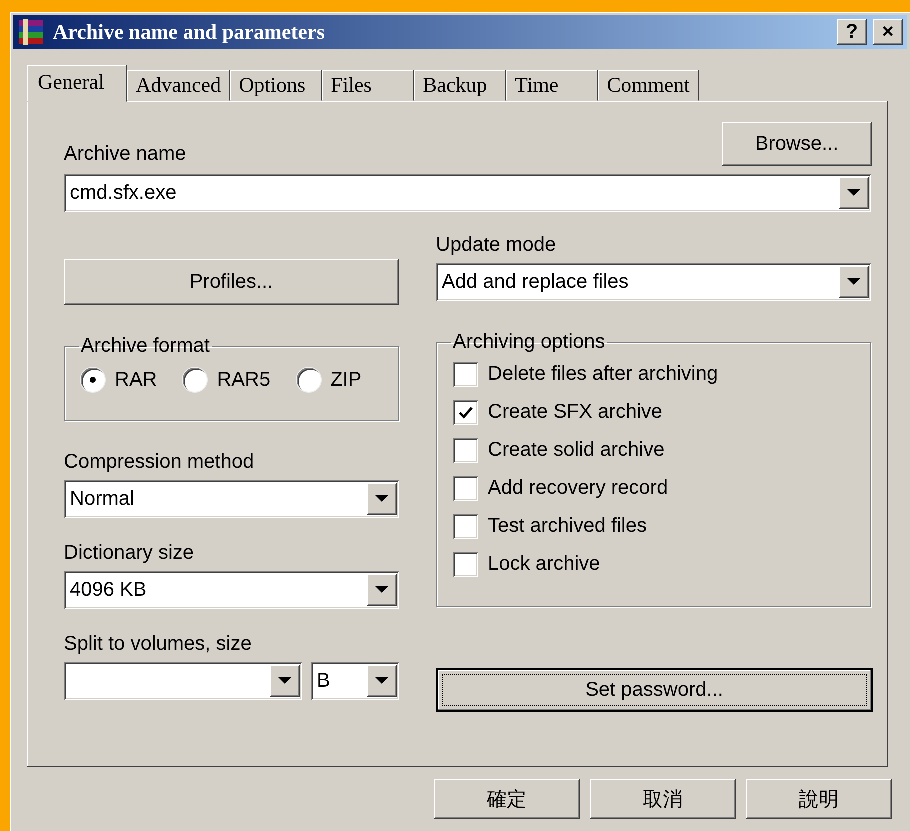  What do you see at coordinates (355, 681) in the screenshot?
I see `unit-combo: B` at bounding box center [355, 681].